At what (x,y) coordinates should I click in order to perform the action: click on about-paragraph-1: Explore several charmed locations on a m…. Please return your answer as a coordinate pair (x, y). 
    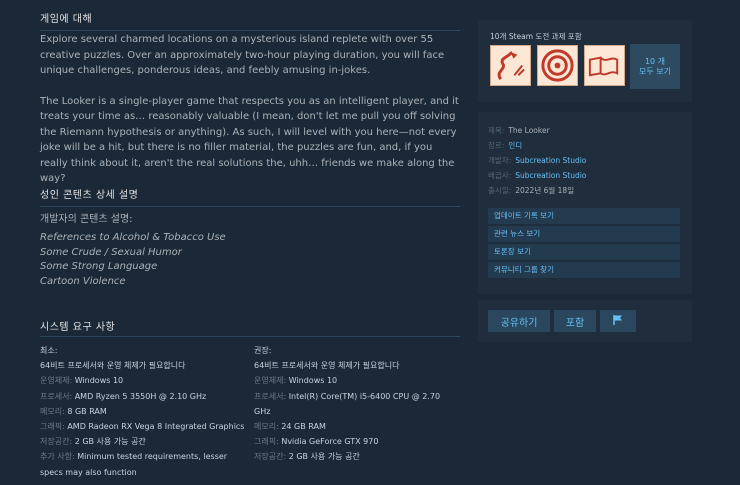
    Looking at the image, I should click on (242, 55).